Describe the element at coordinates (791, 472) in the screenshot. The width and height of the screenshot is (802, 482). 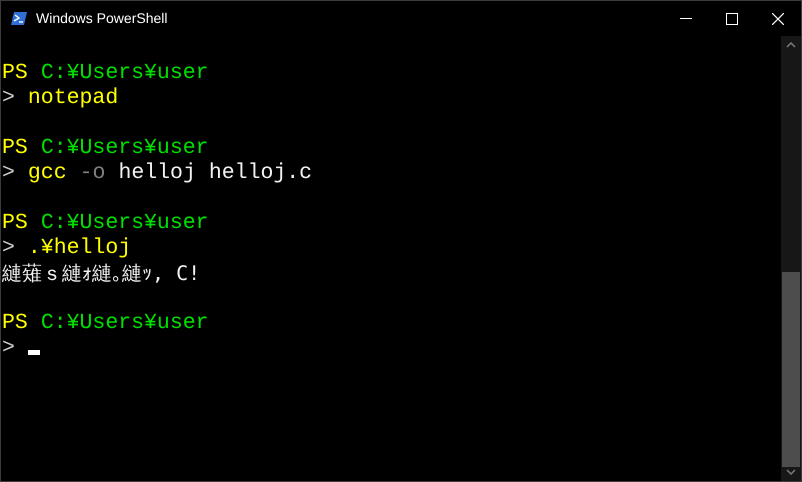
I see `scroll-down-icon` at that location.